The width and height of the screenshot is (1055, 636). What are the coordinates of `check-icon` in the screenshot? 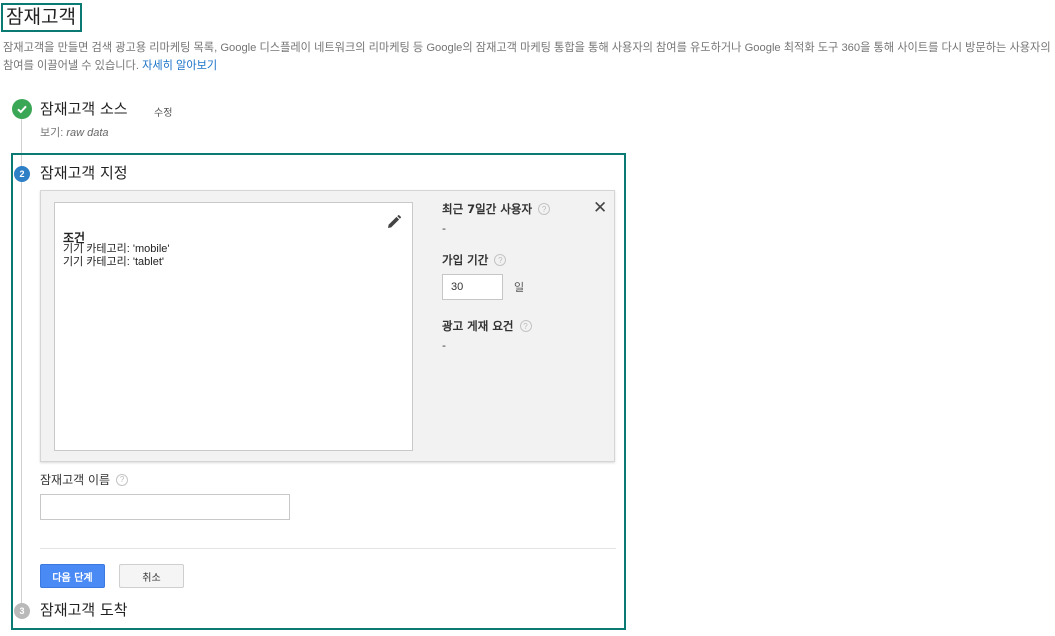 It's located at (22, 109).